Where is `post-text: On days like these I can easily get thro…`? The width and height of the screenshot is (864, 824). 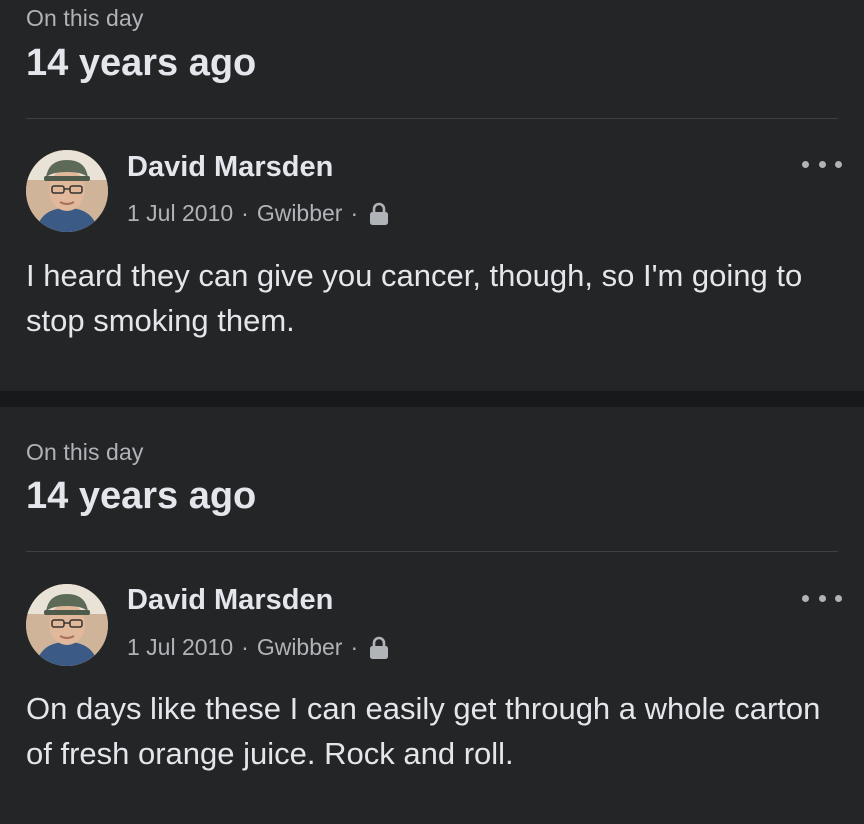
post-text: On days like these I can easily get thro… is located at coordinates (423, 731).